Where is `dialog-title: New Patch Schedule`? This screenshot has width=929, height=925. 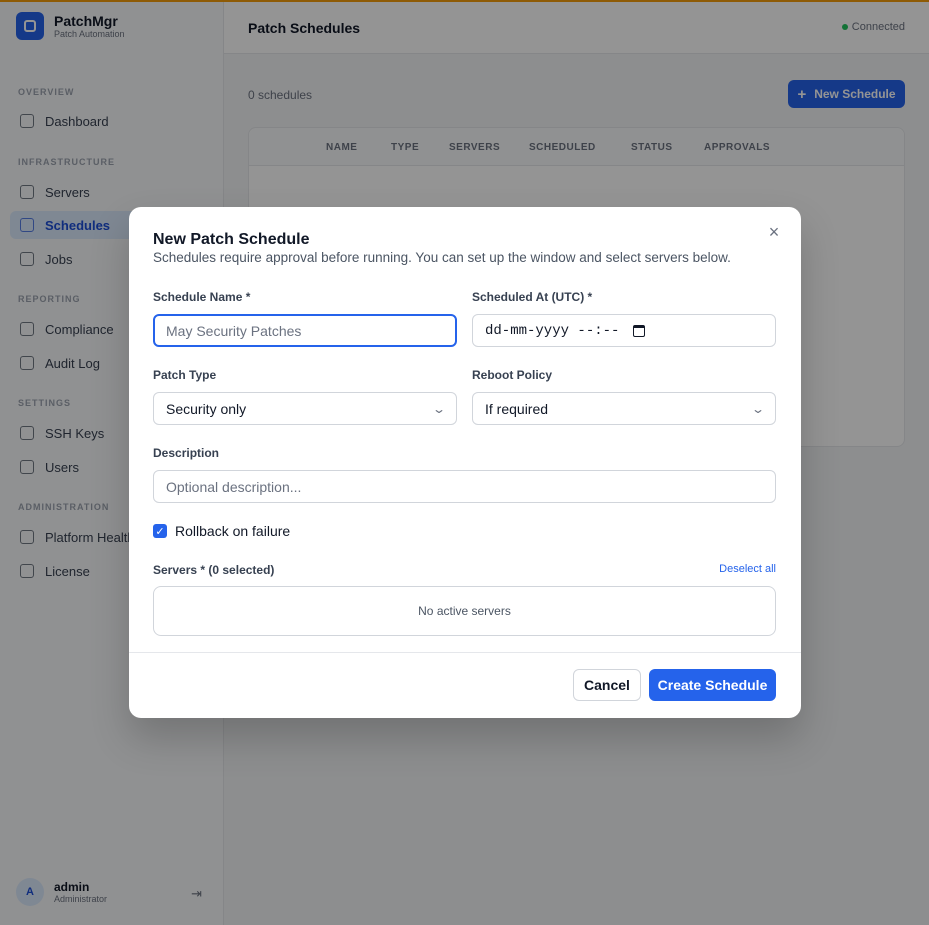 dialog-title: New Patch Schedule is located at coordinates (231, 239).